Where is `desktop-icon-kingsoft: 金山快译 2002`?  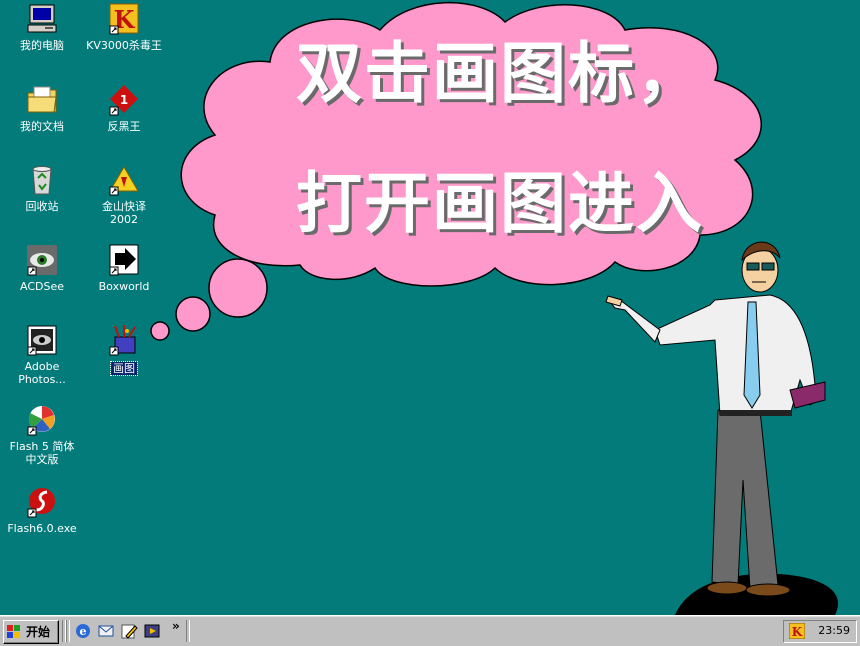 desktop-icon-kingsoft: 金山快译 2002 is located at coordinates (124, 194).